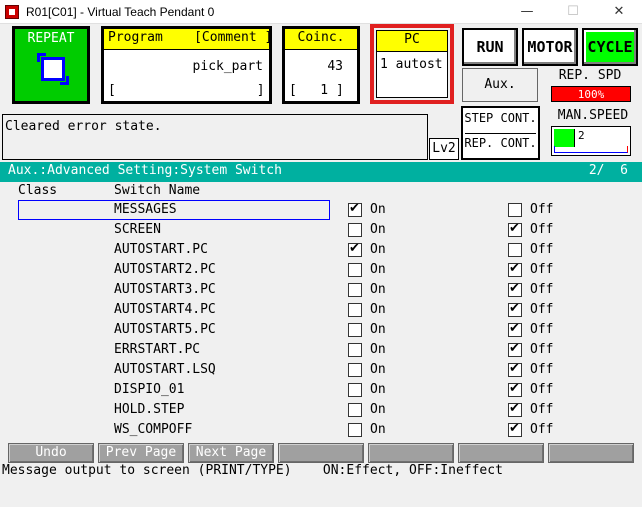 The height and width of the screenshot is (507, 642). Describe the element at coordinates (321, 65) in the screenshot. I see `coinc-panel: Coinc. 43 [ 1 ]` at that location.